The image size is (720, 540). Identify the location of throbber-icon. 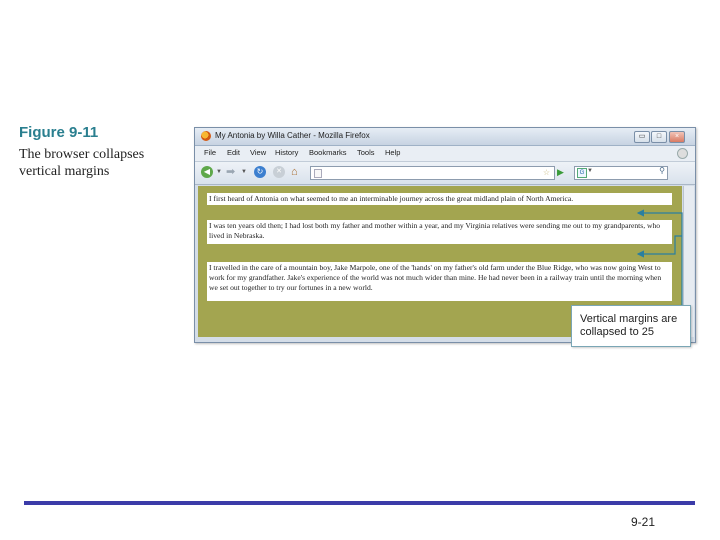
(682, 153).